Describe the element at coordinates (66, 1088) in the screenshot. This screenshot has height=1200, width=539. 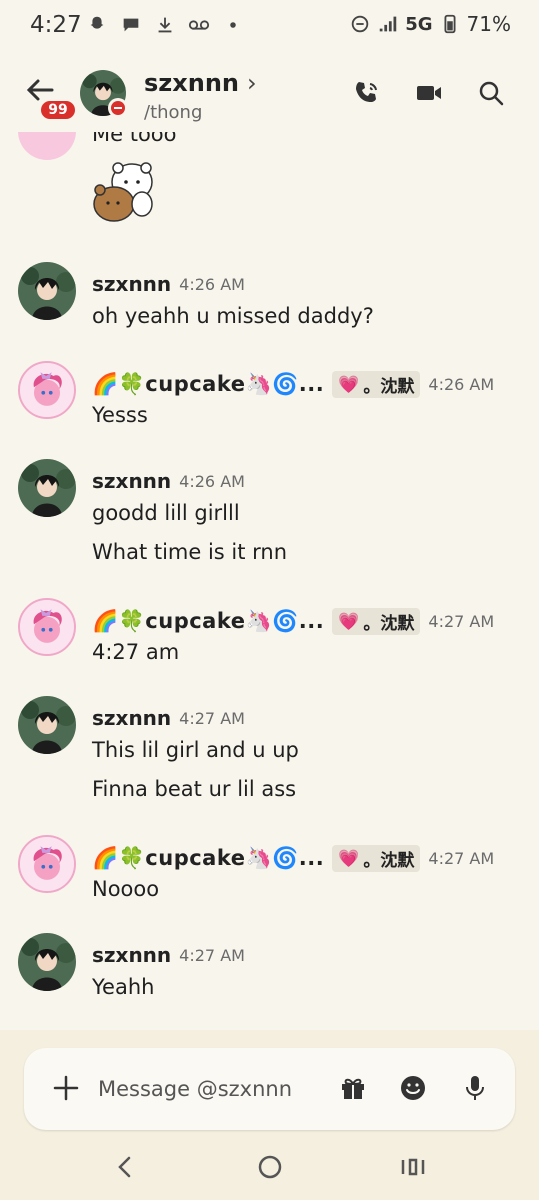
I see `plus-icon` at that location.